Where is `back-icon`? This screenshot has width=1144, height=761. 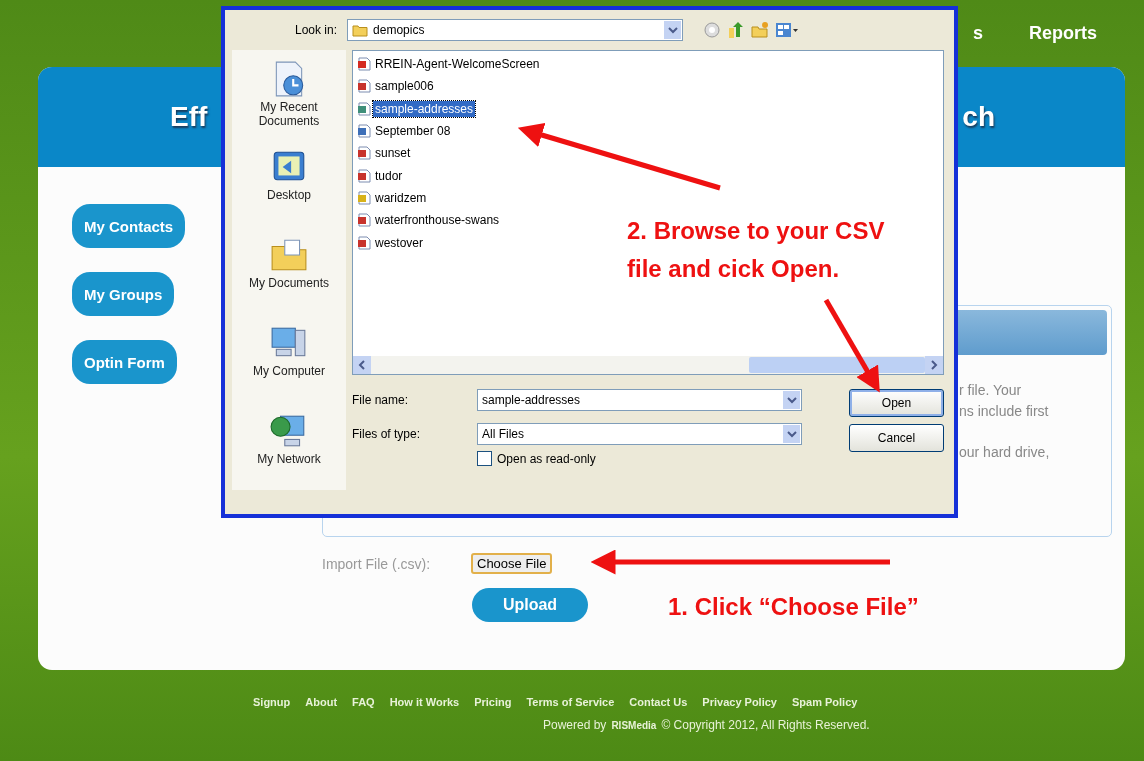
back-icon is located at coordinates (712, 30).